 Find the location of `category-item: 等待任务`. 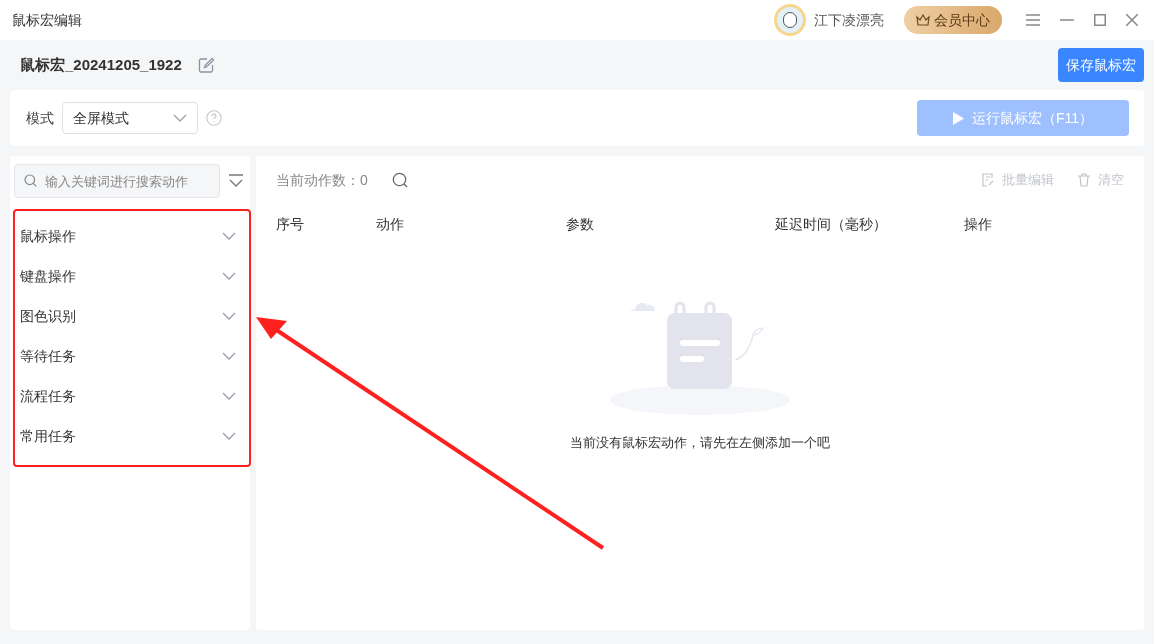

category-item: 等待任务 is located at coordinates (130, 356).